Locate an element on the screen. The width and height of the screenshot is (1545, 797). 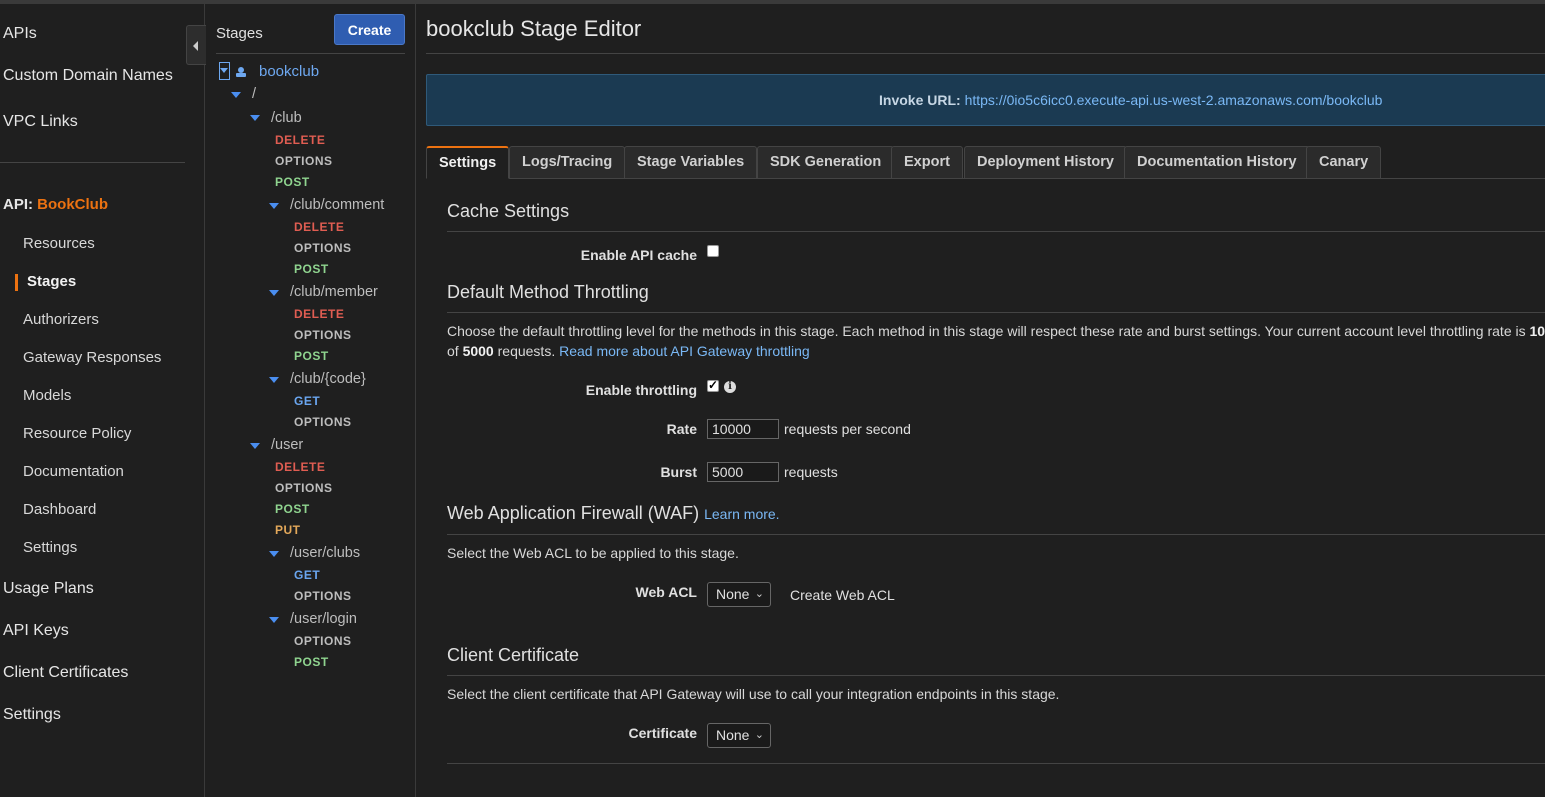
nav-documentation: Documentation is located at coordinates (73, 471).